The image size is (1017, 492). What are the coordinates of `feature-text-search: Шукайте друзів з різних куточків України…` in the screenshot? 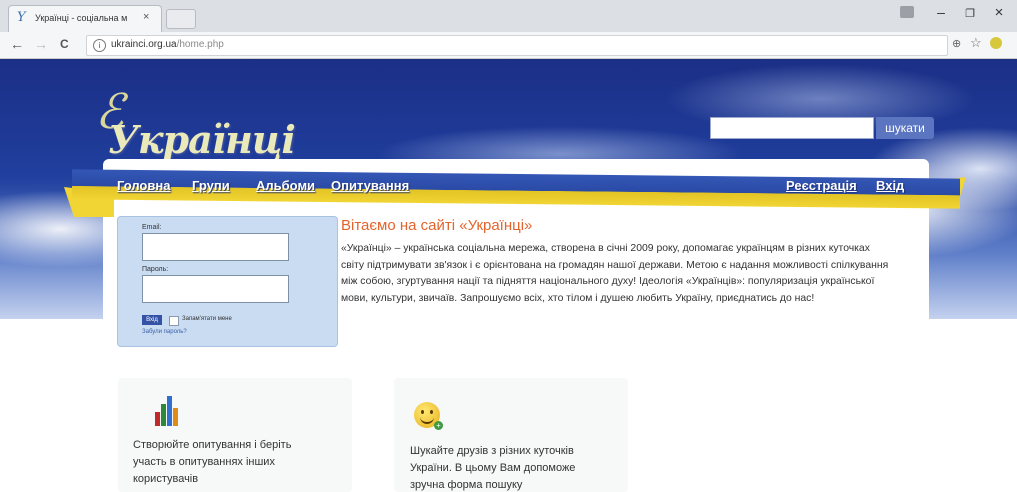 It's located at (493, 468).